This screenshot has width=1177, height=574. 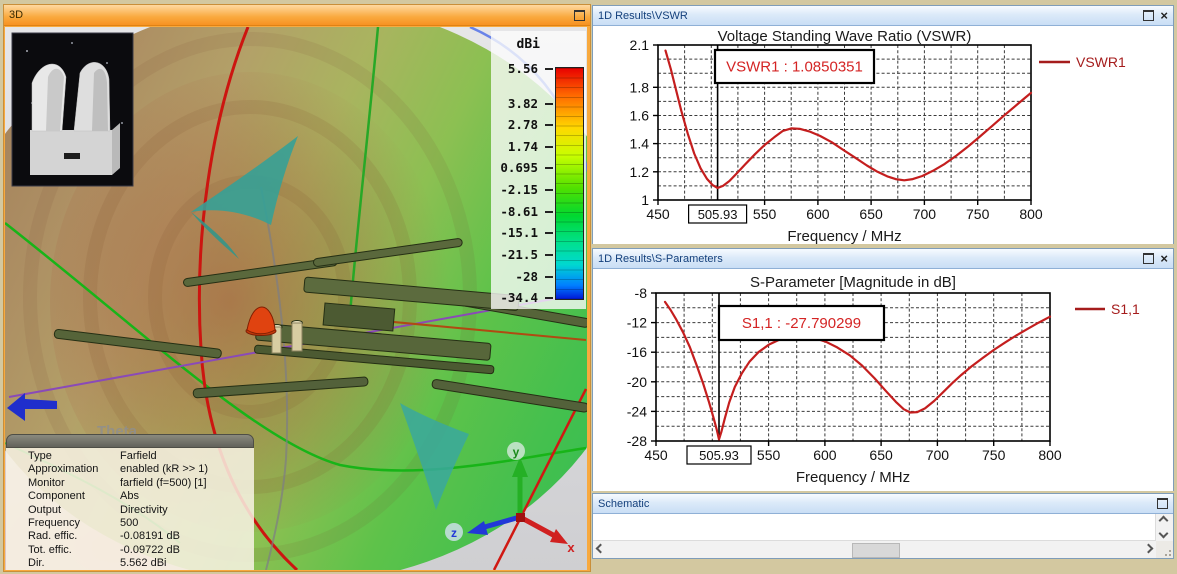 I want to click on info-box-handle, so click(x=130, y=441).